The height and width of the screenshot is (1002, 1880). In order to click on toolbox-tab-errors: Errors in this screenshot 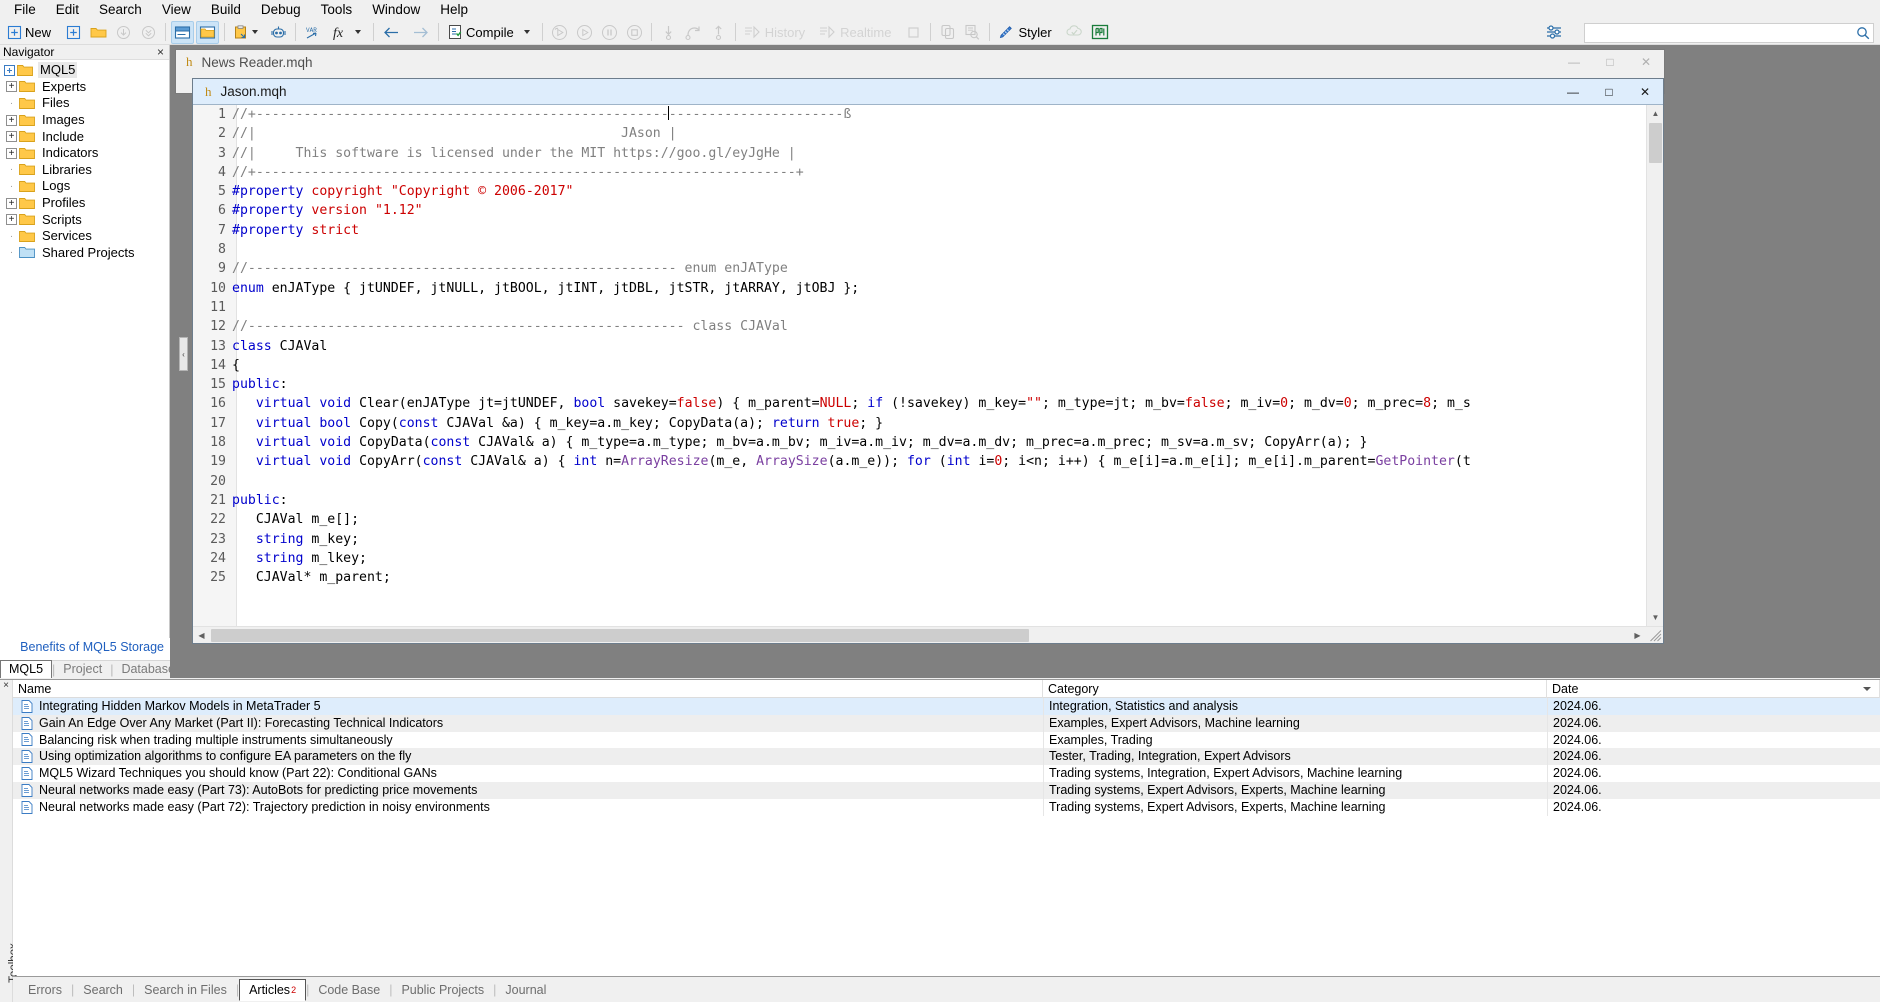, I will do `click(45, 990)`.